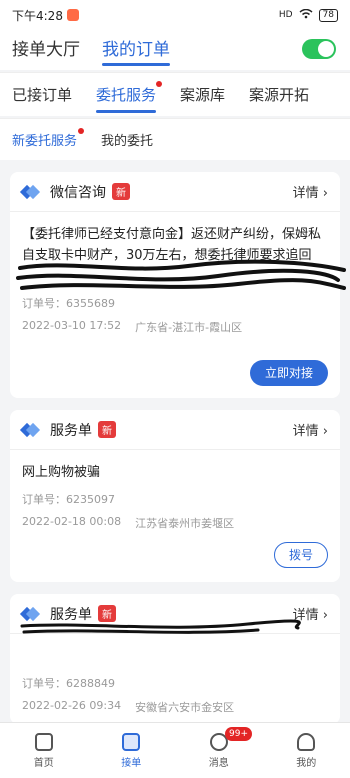 Image resolution: width=350 pixels, height=778 pixels. I want to click on order-meta: 2022-03-10 17:52 广东省-湛江市-霞山区, so click(175, 327).